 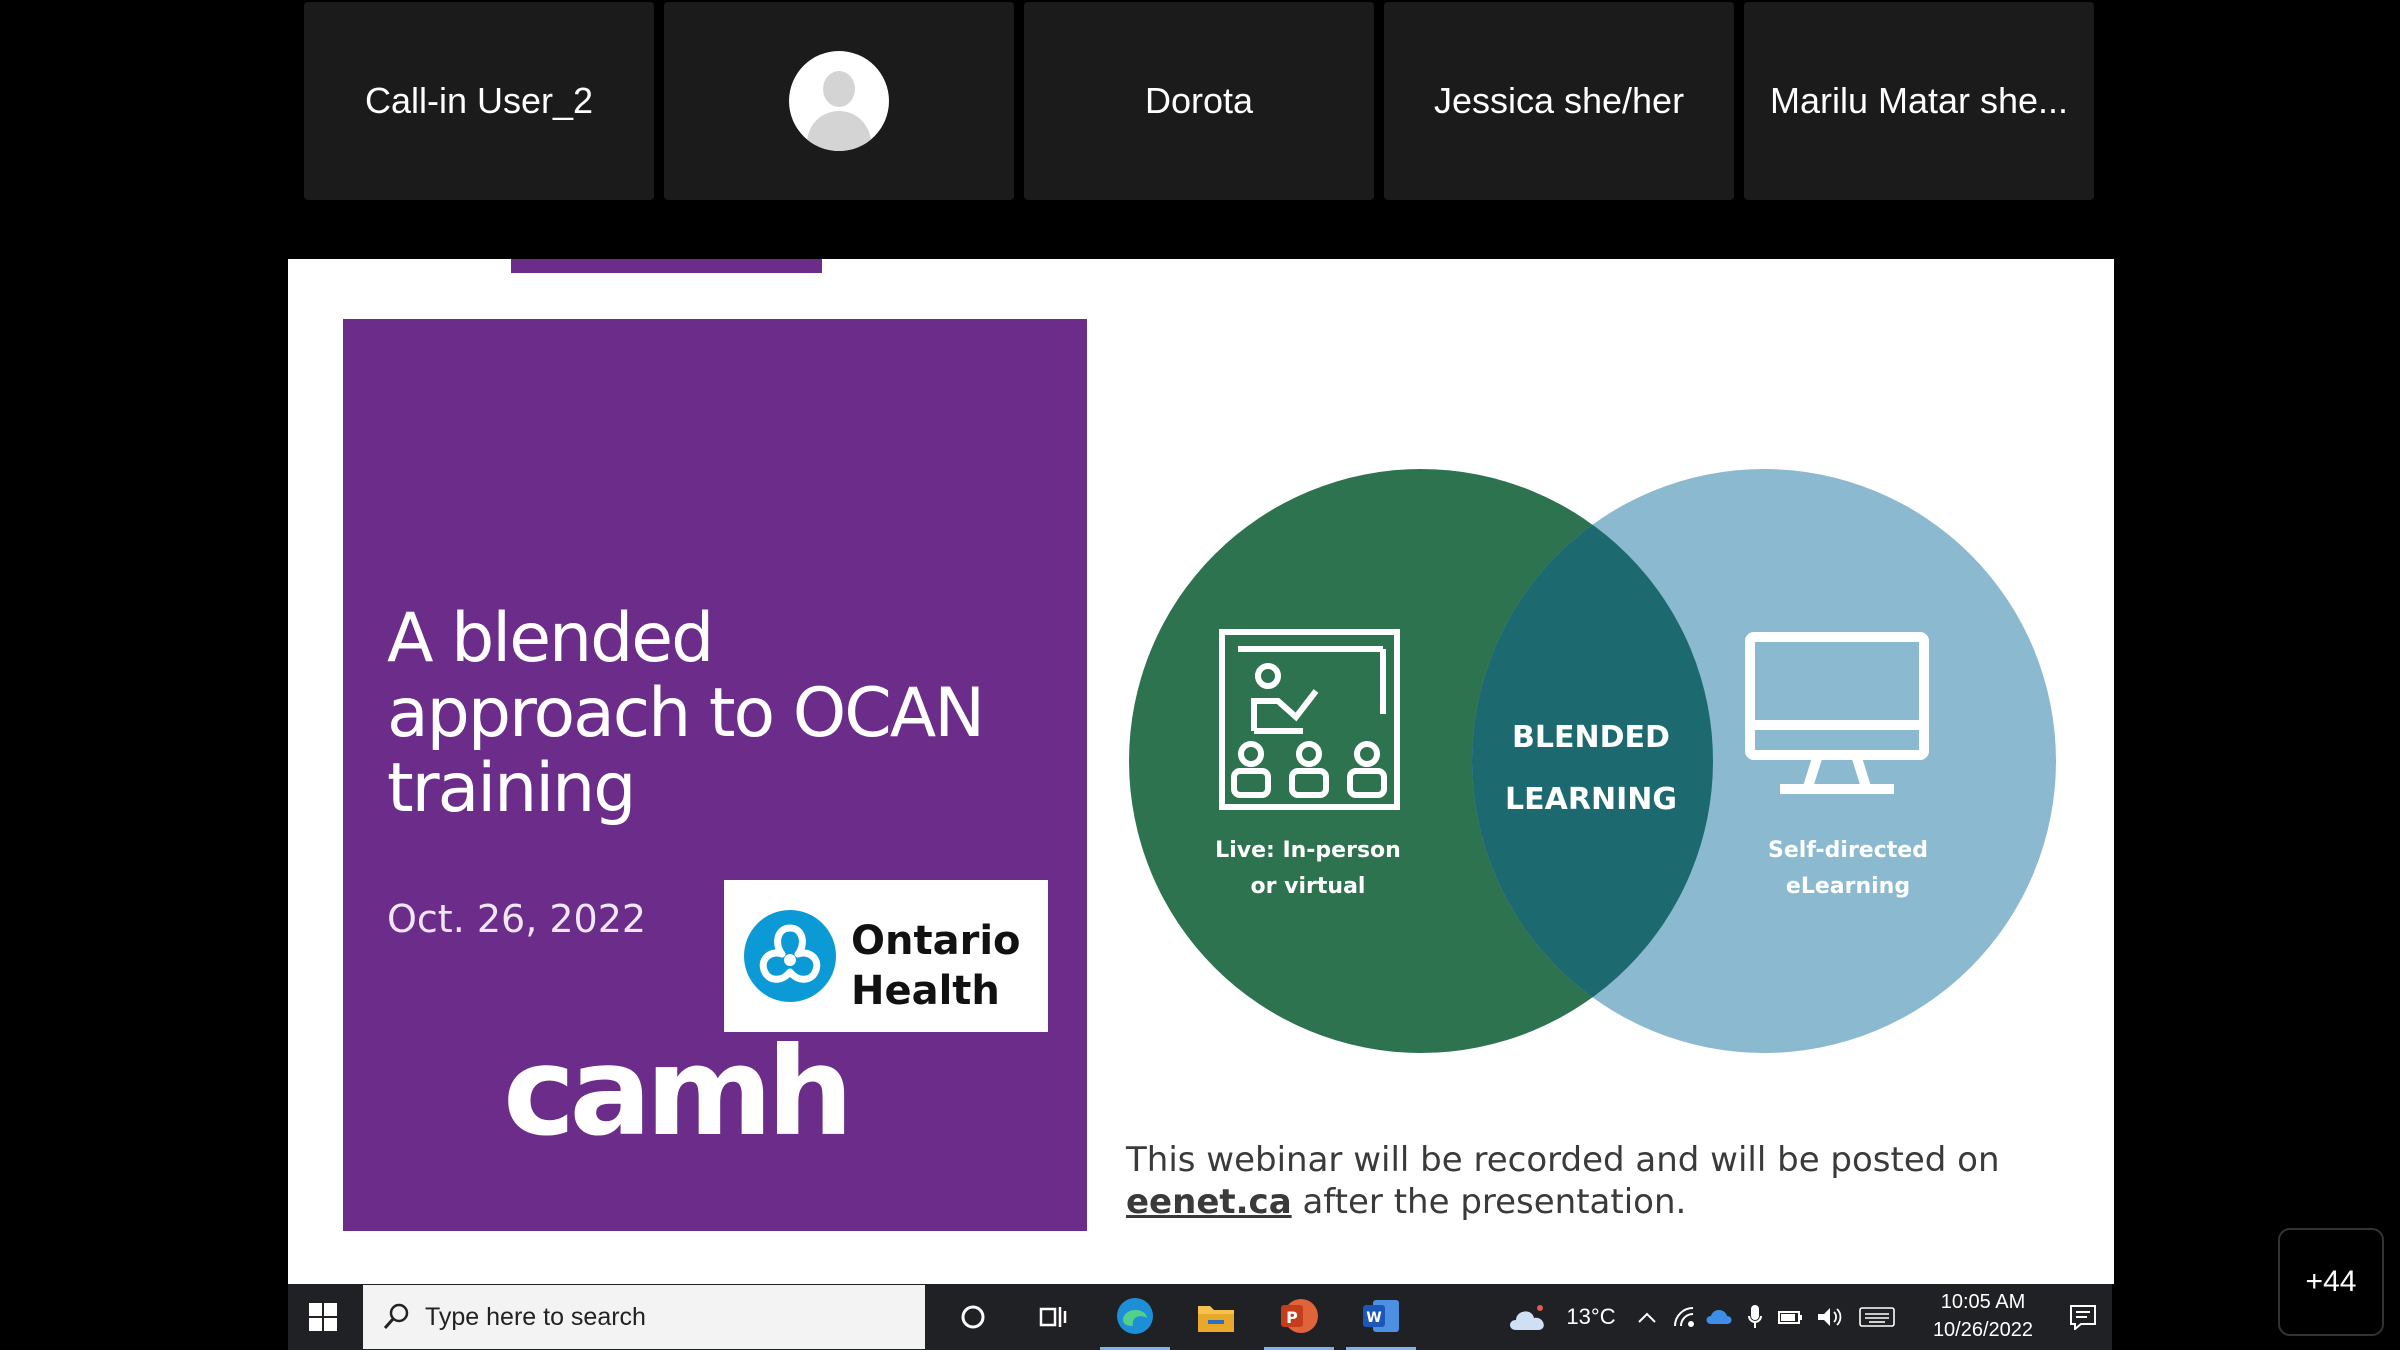 I want to click on participant-name: Jessica she/her, so click(x=1559, y=100).